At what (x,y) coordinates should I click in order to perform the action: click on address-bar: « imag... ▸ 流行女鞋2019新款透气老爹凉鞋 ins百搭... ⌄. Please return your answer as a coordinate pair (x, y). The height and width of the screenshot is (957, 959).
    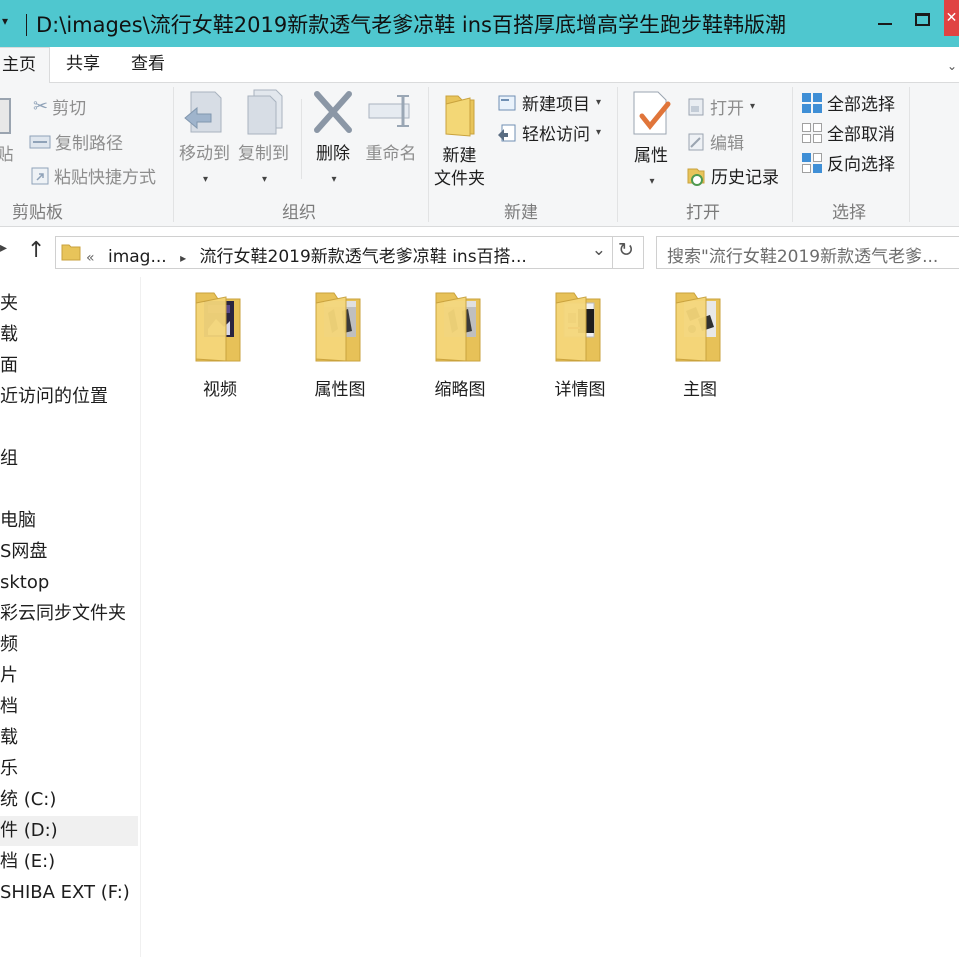
    Looking at the image, I should click on (334, 252).